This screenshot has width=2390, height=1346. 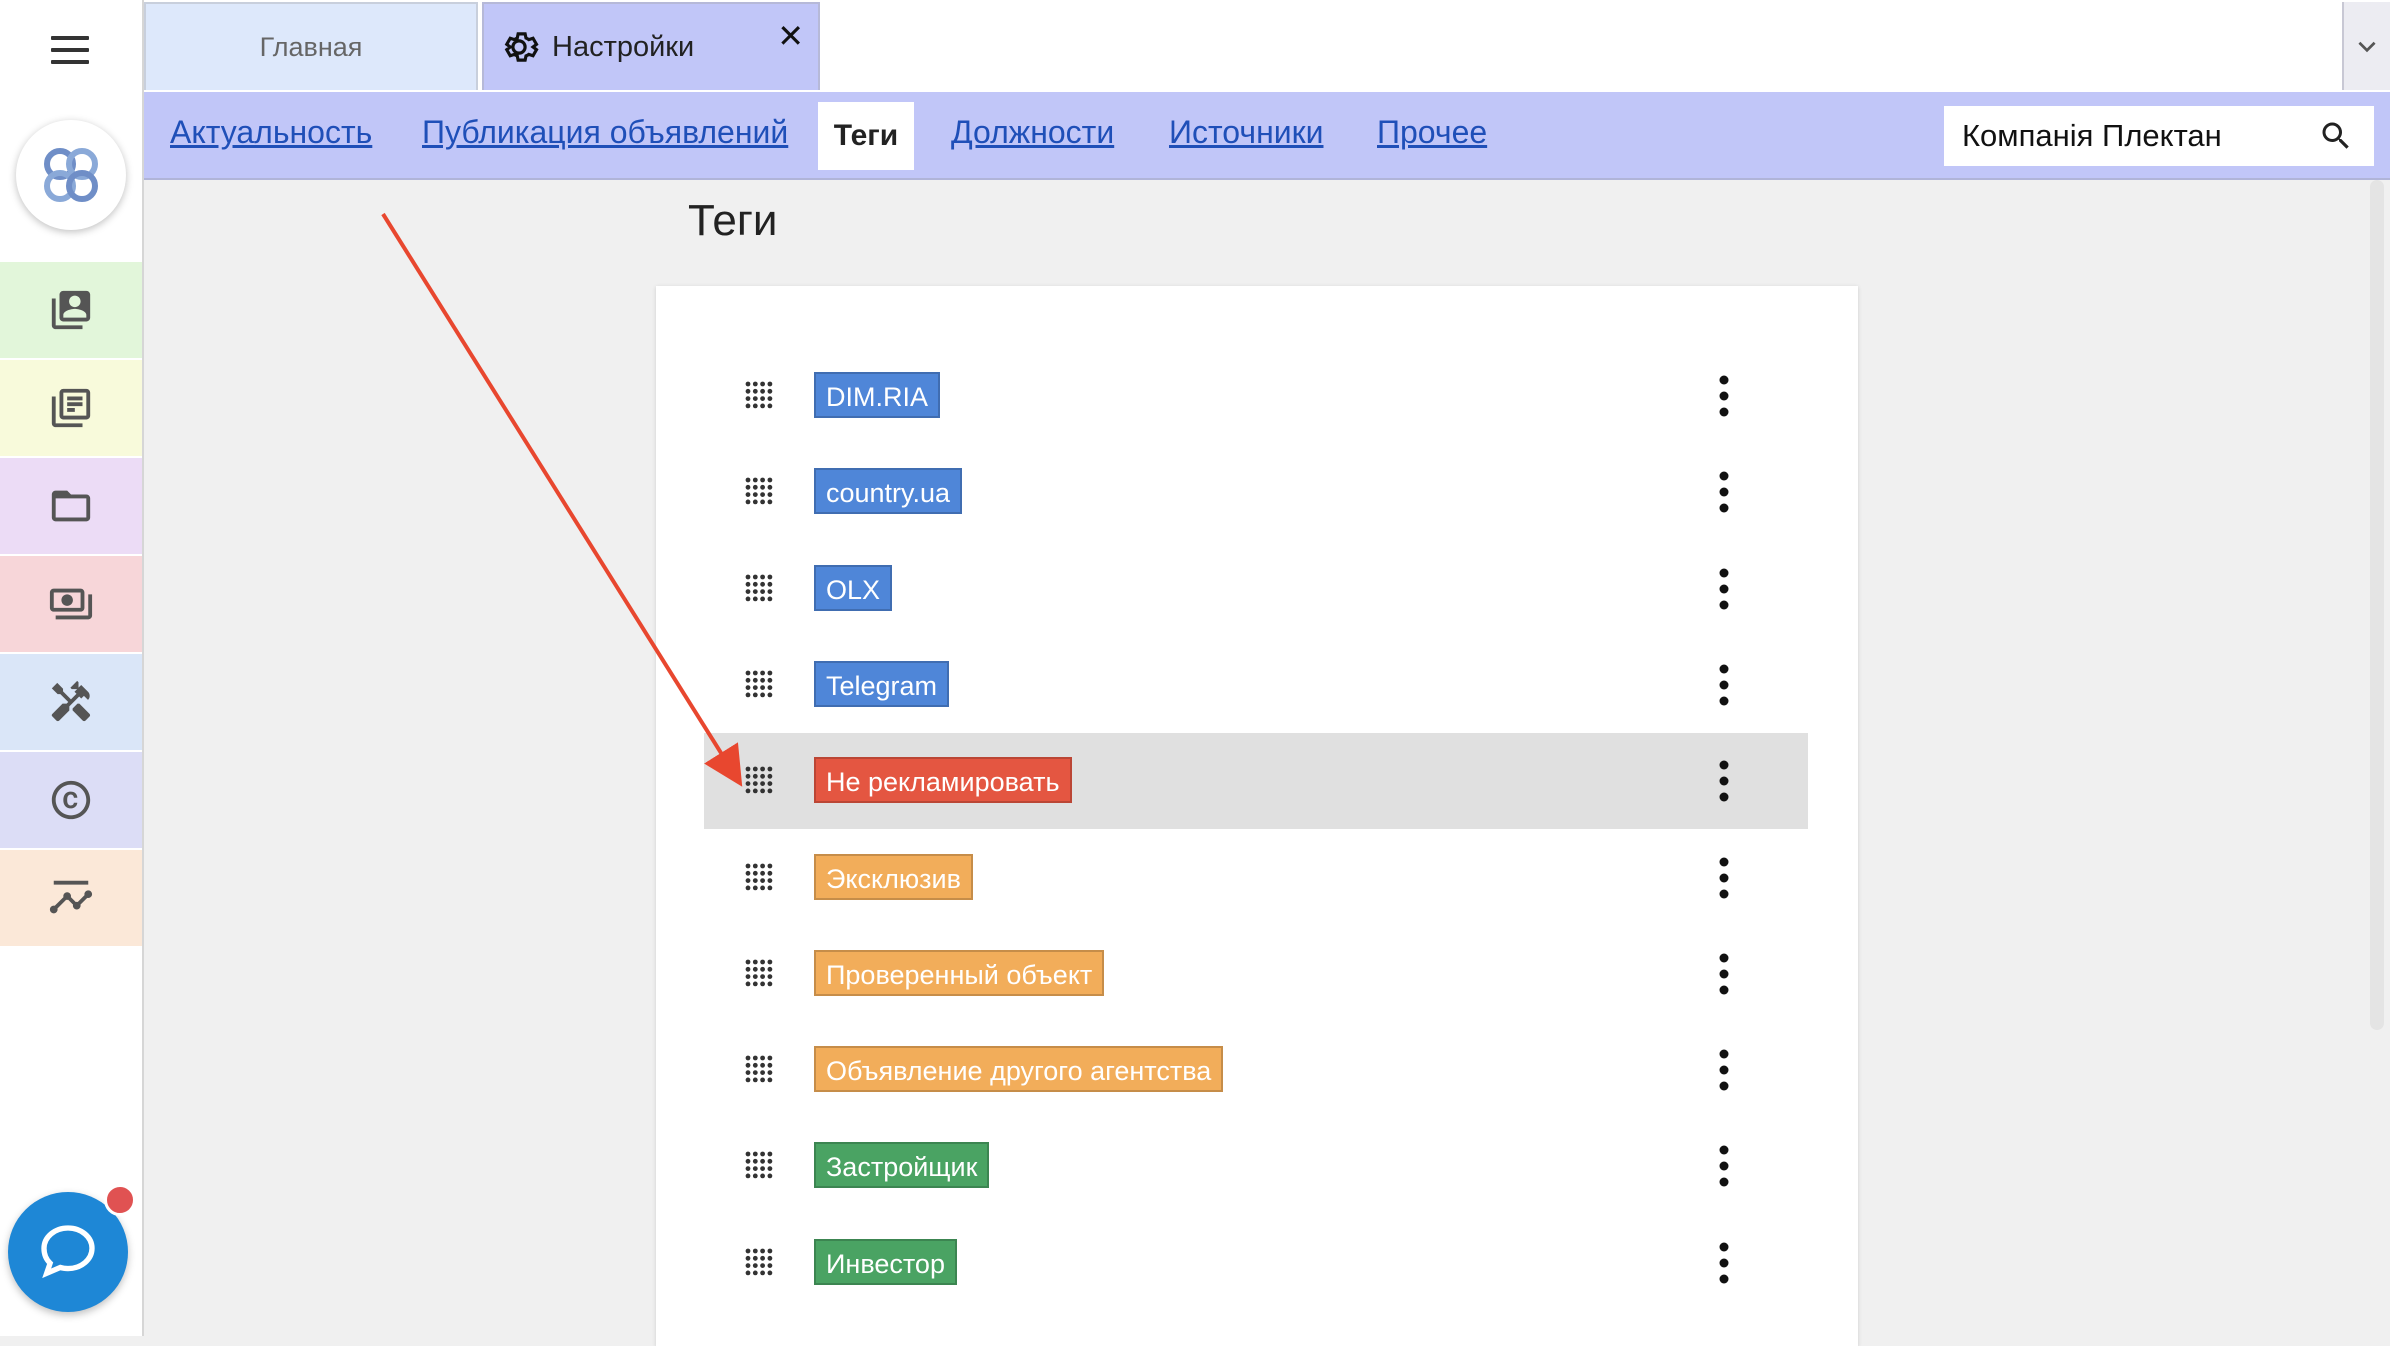 I want to click on tag-chip: Объявление другого агентства, so click(x=1019, y=1069).